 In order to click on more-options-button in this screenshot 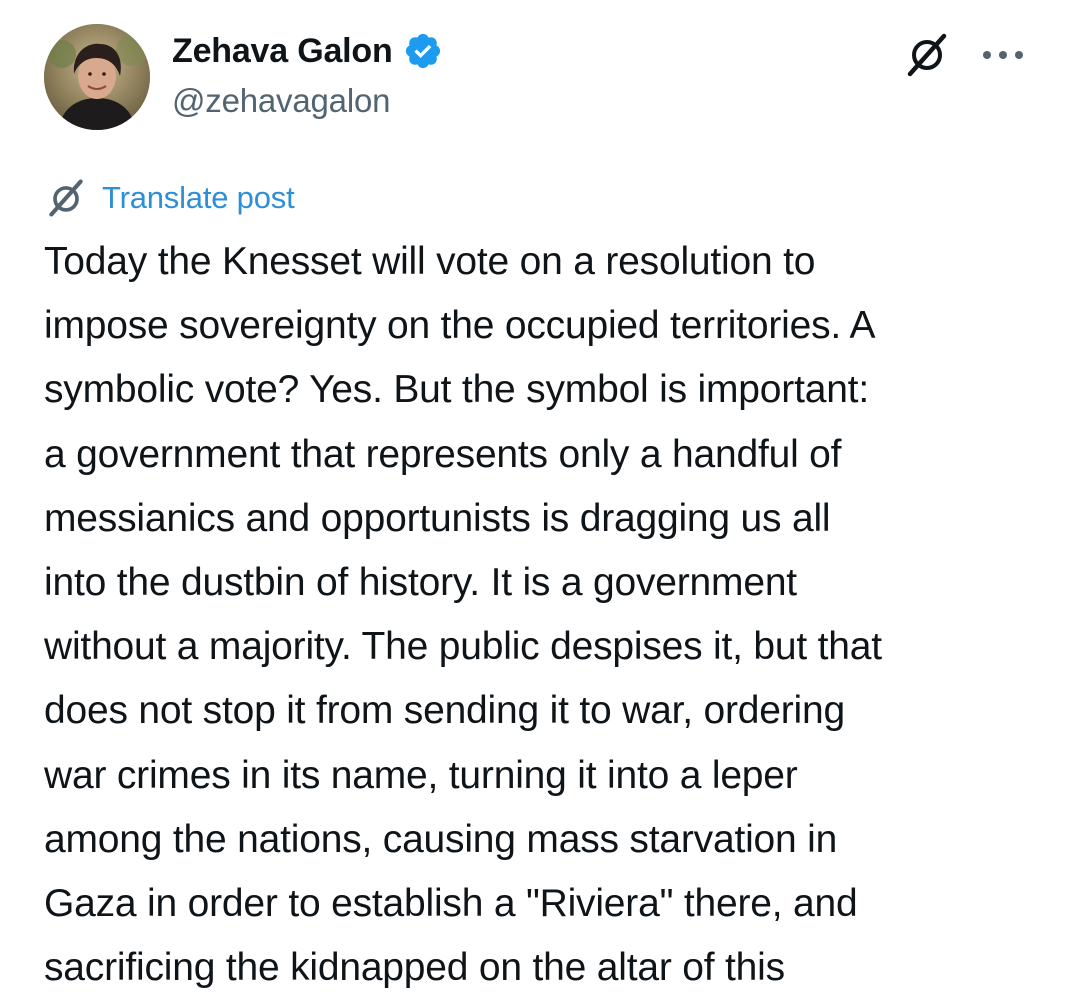, I will do `click(1003, 55)`.